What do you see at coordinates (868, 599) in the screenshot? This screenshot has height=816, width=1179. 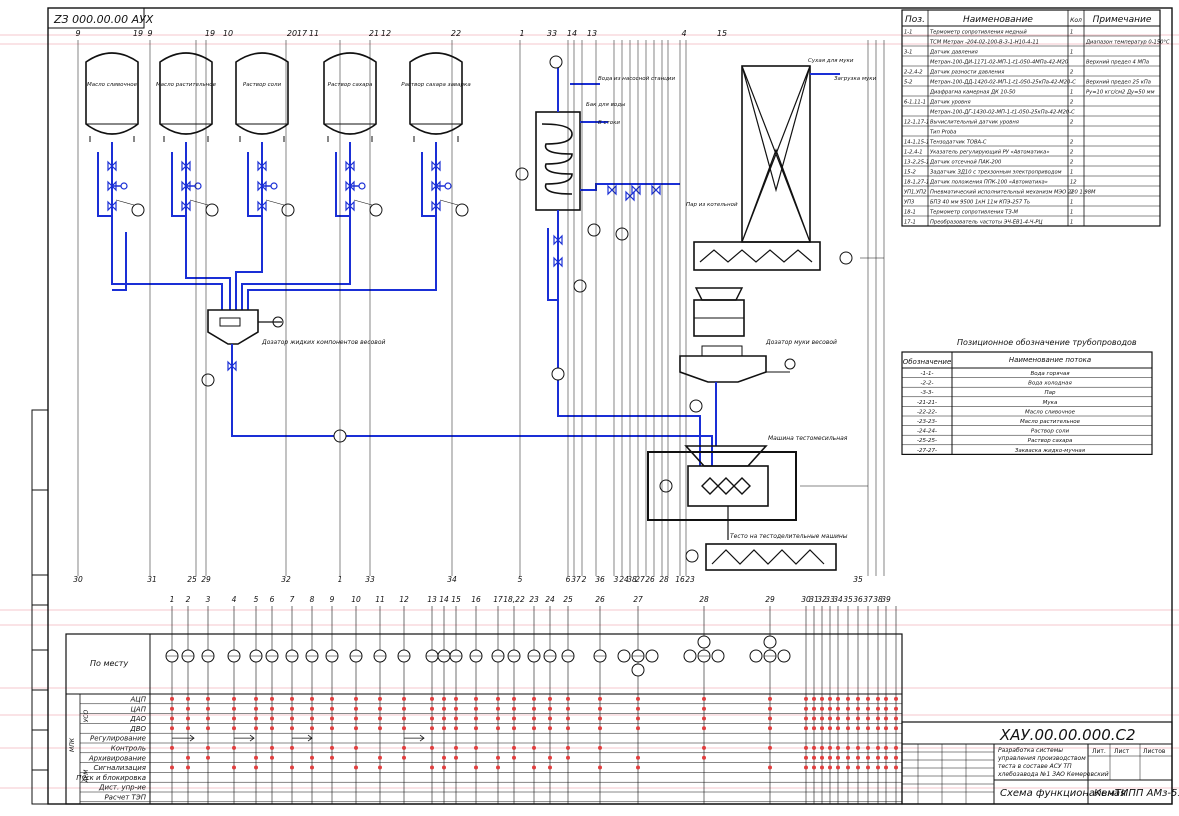 I see `position-number: 37` at bounding box center [868, 599].